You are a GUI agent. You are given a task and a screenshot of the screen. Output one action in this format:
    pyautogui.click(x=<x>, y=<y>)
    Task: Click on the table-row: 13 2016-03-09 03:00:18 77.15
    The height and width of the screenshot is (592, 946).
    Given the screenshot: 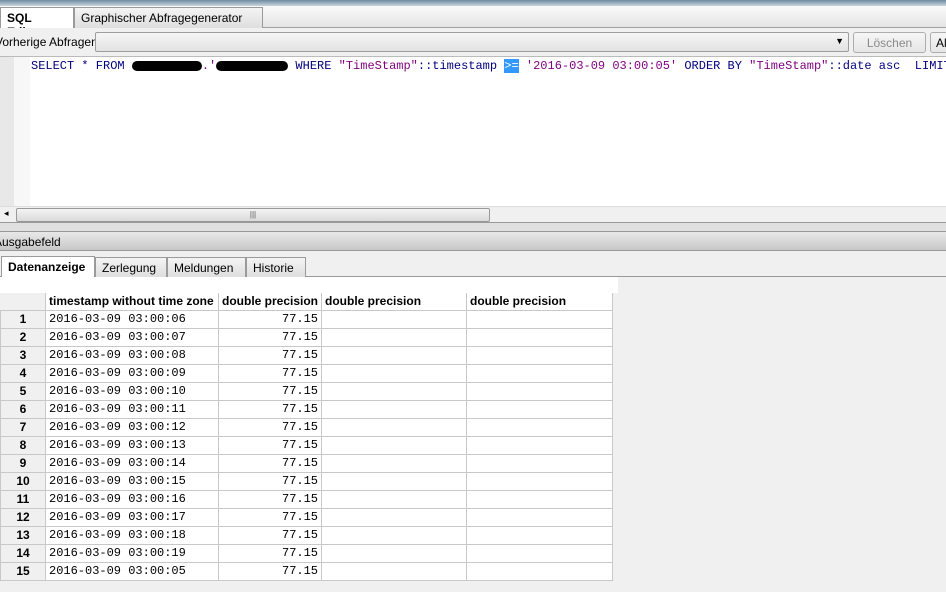 What is the action you would take?
    pyautogui.click(x=307, y=535)
    